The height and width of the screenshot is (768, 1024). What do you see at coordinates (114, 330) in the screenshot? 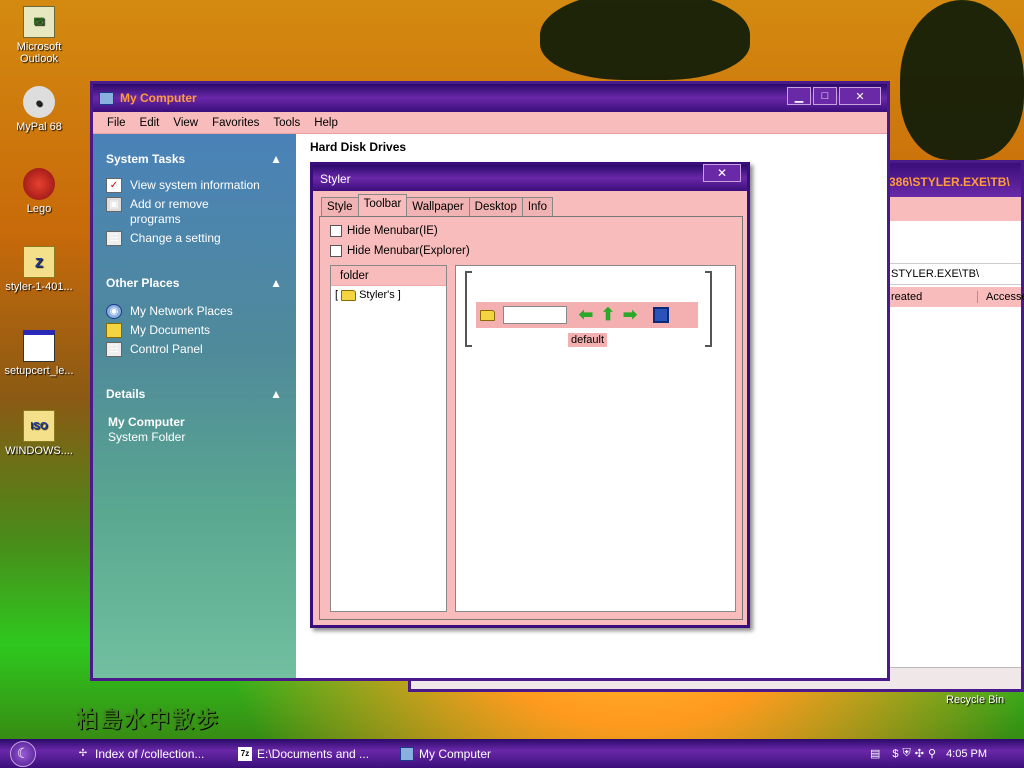
I see `documents-folder-icon` at bounding box center [114, 330].